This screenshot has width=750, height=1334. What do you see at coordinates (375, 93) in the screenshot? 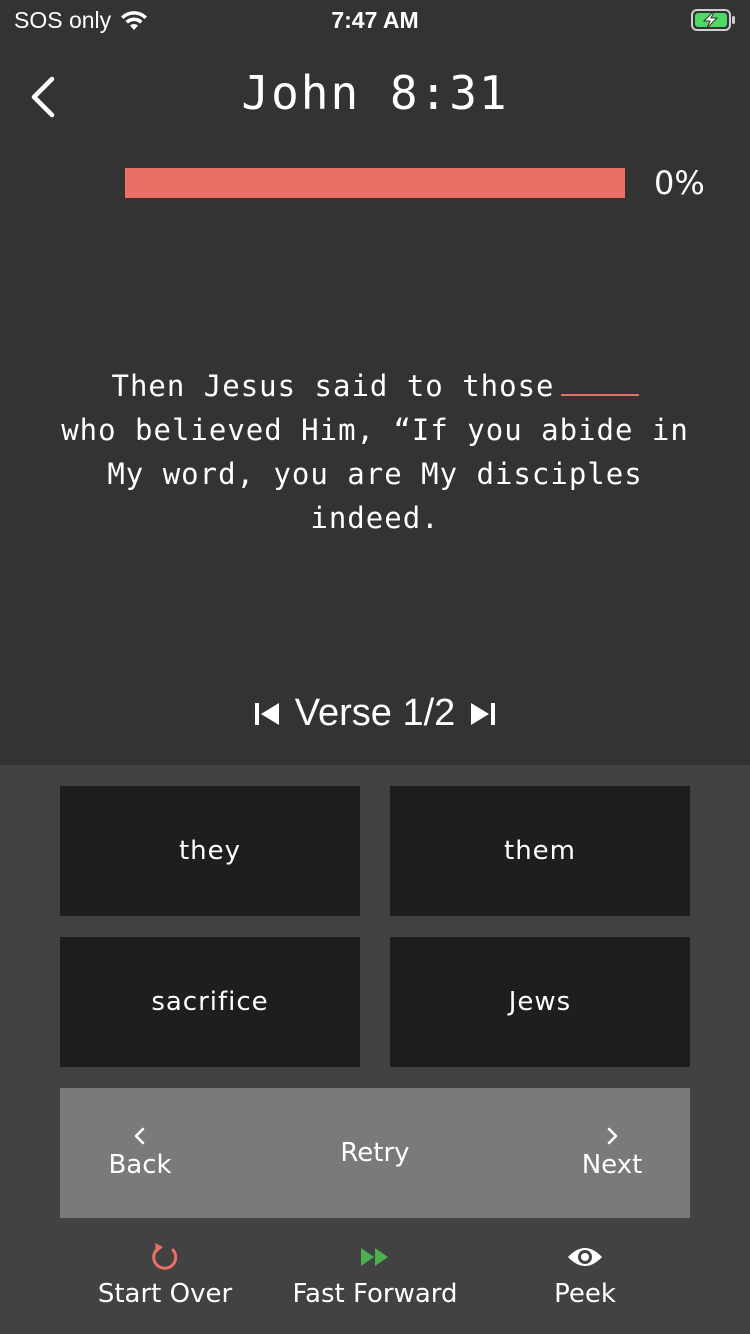
I see `page-title: John 8:31` at bounding box center [375, 93].